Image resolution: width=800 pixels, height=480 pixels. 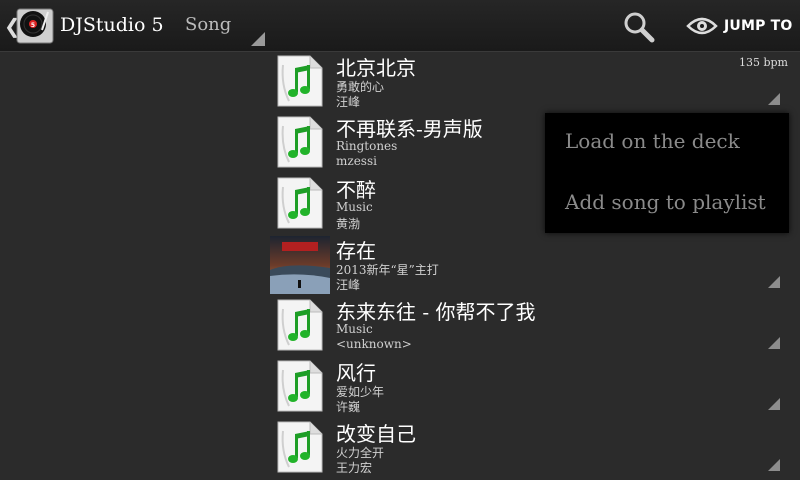 I want to click on search-icon, so click(x=638, y=26).